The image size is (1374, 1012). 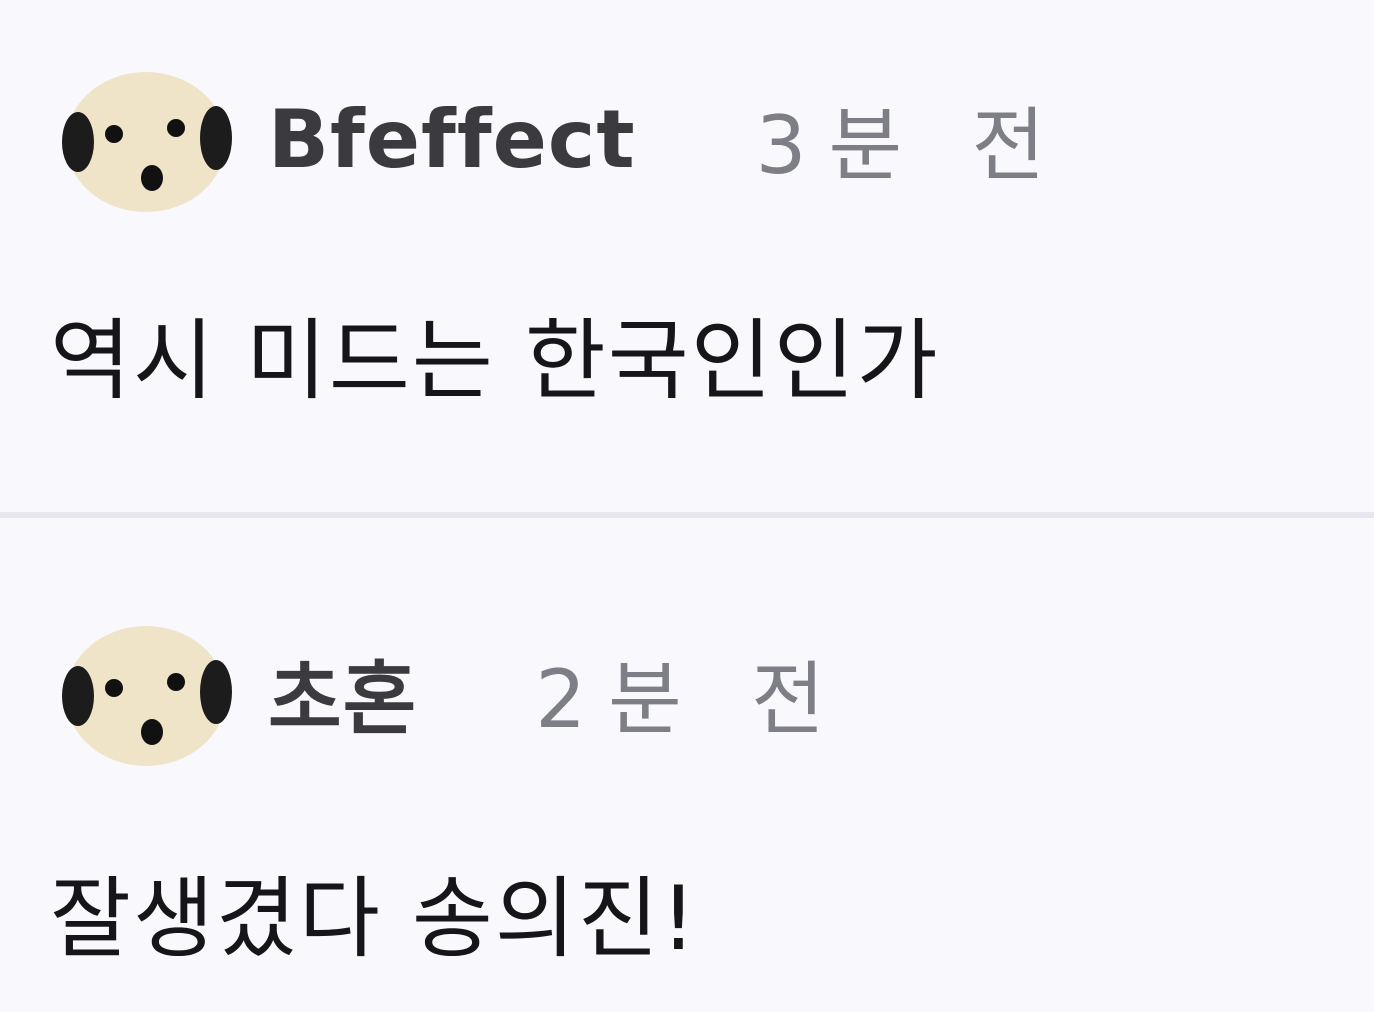 What do you see at coordinates (911, 145) in the screenshot?
I see `comment-timestamp: 3분 전` at bounding box center [911, 145].